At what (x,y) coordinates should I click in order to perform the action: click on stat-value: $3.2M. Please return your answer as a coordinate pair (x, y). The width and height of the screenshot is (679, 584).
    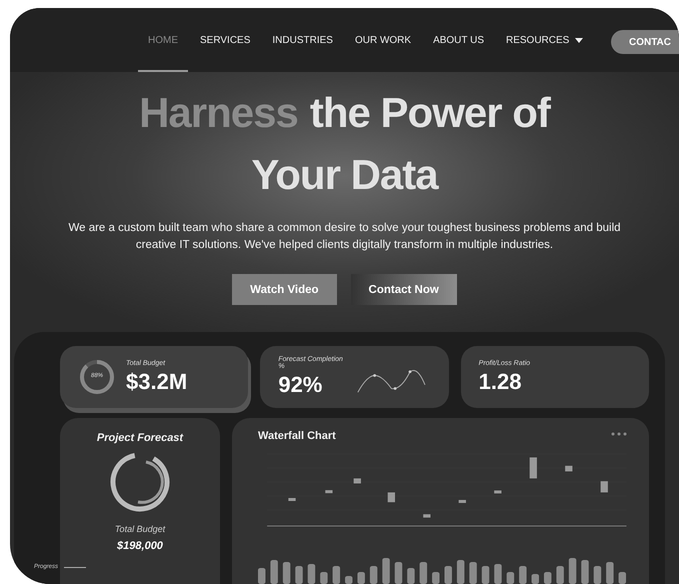
    Looking at the image, I should click on (157, 381).